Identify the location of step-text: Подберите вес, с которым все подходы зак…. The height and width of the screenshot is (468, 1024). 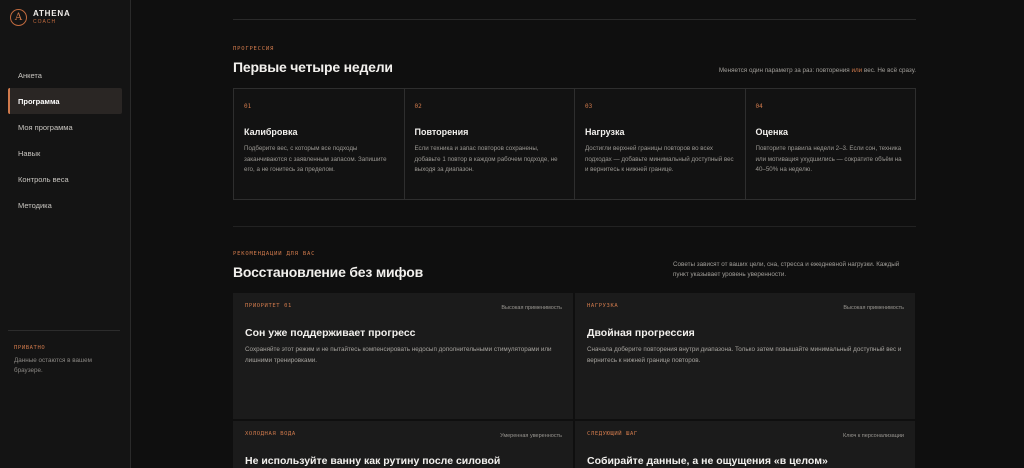
(315, 159).